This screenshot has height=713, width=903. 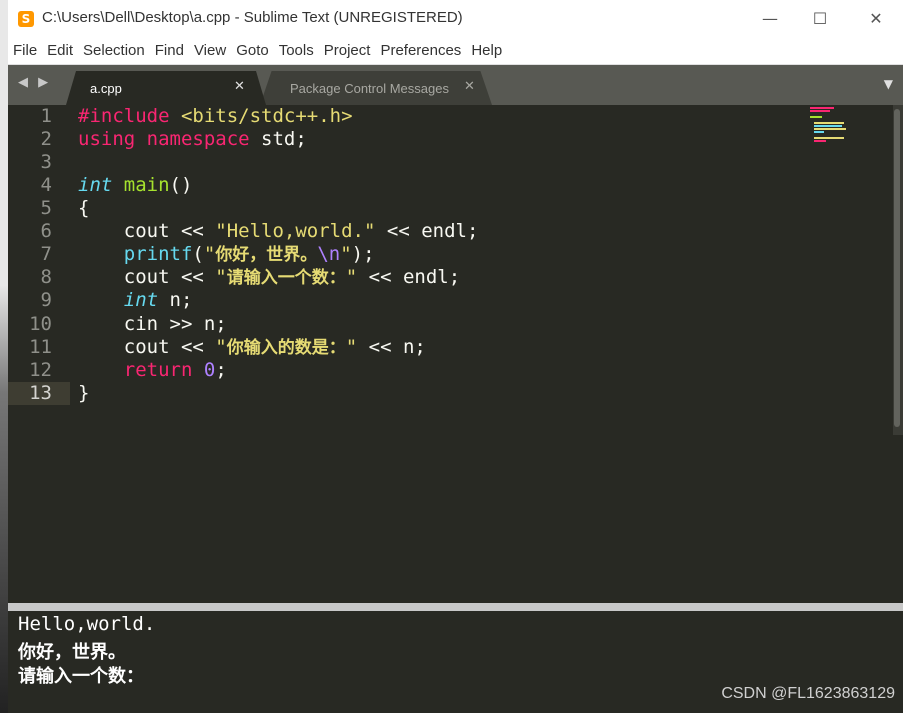 I want to click on output-line: 你好，世界。, so click(x=72, y=652).